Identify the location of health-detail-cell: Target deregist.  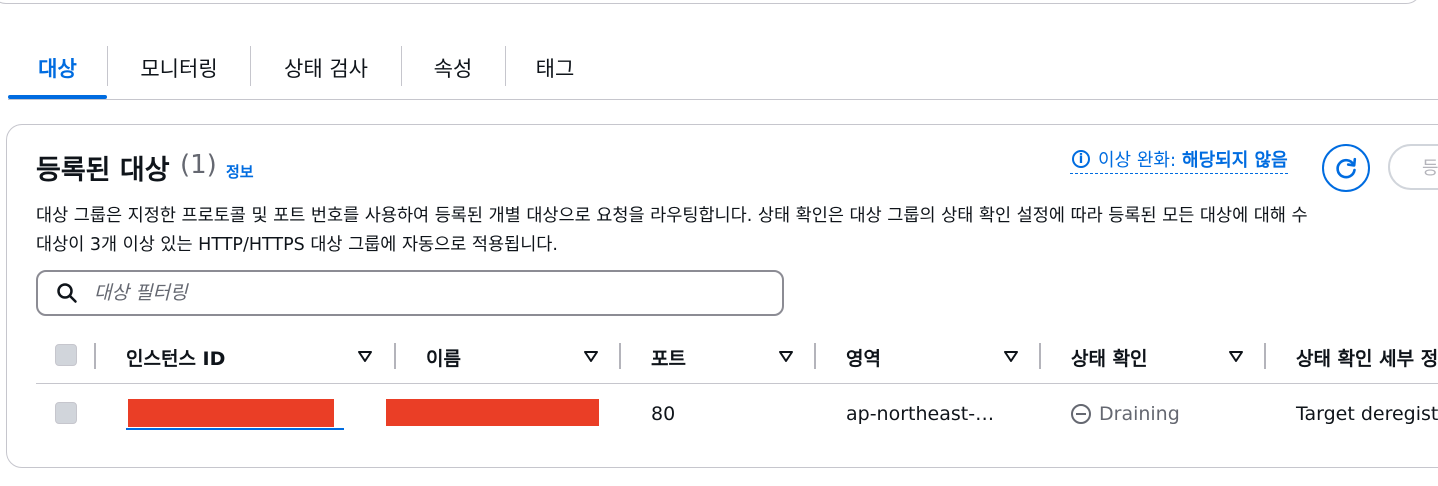
(1367, 414).